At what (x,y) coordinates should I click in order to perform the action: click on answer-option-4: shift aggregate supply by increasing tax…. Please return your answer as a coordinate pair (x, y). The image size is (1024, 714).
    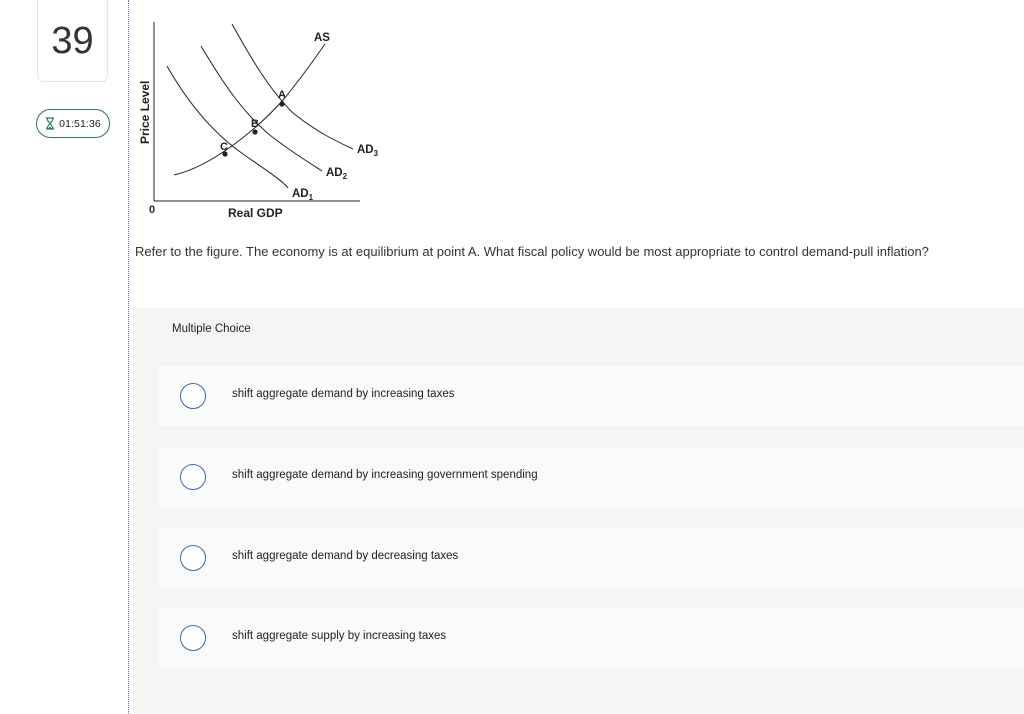
    Looking at the image, I should click on (591, 638).